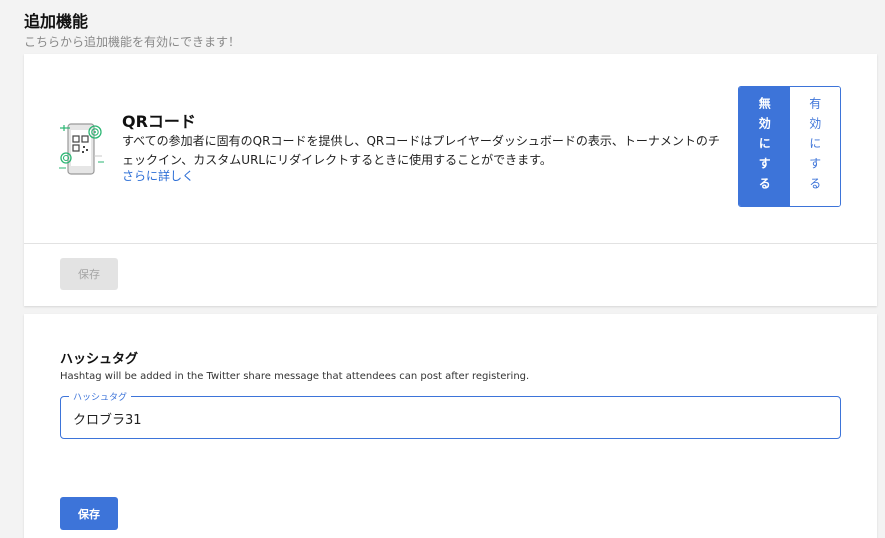  Describe the element at coordinates (158, 175) in the screenshot. I see `learn-more-link: さらに詳しく` at that location.